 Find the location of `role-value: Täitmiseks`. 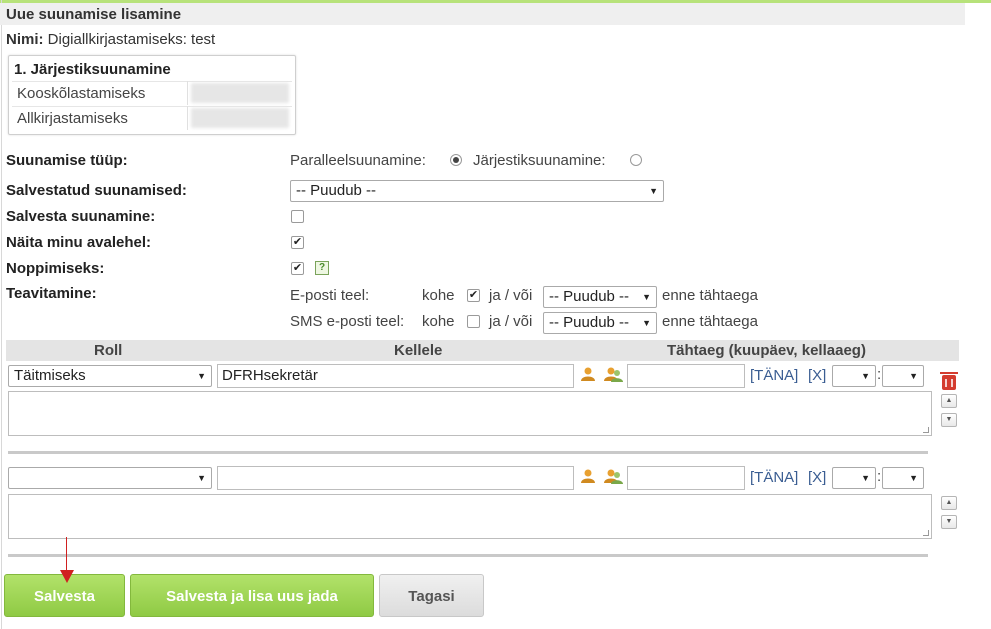

role-value: Täitmiseks is located at coordinates (50, 375).